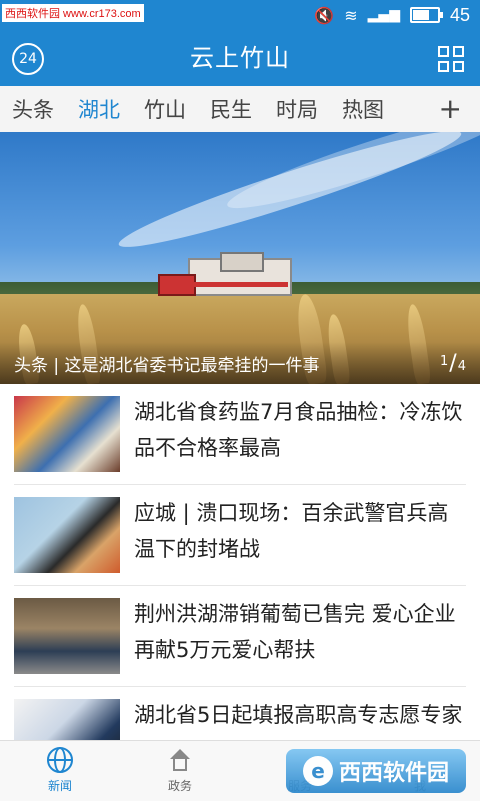 The height and width of the screenshot is (801, 480). I want to click on news-item: 荆州洪湖滞销葡萄已售完 爱心企业再献5万元爱心帮扶, so click(240, 636).